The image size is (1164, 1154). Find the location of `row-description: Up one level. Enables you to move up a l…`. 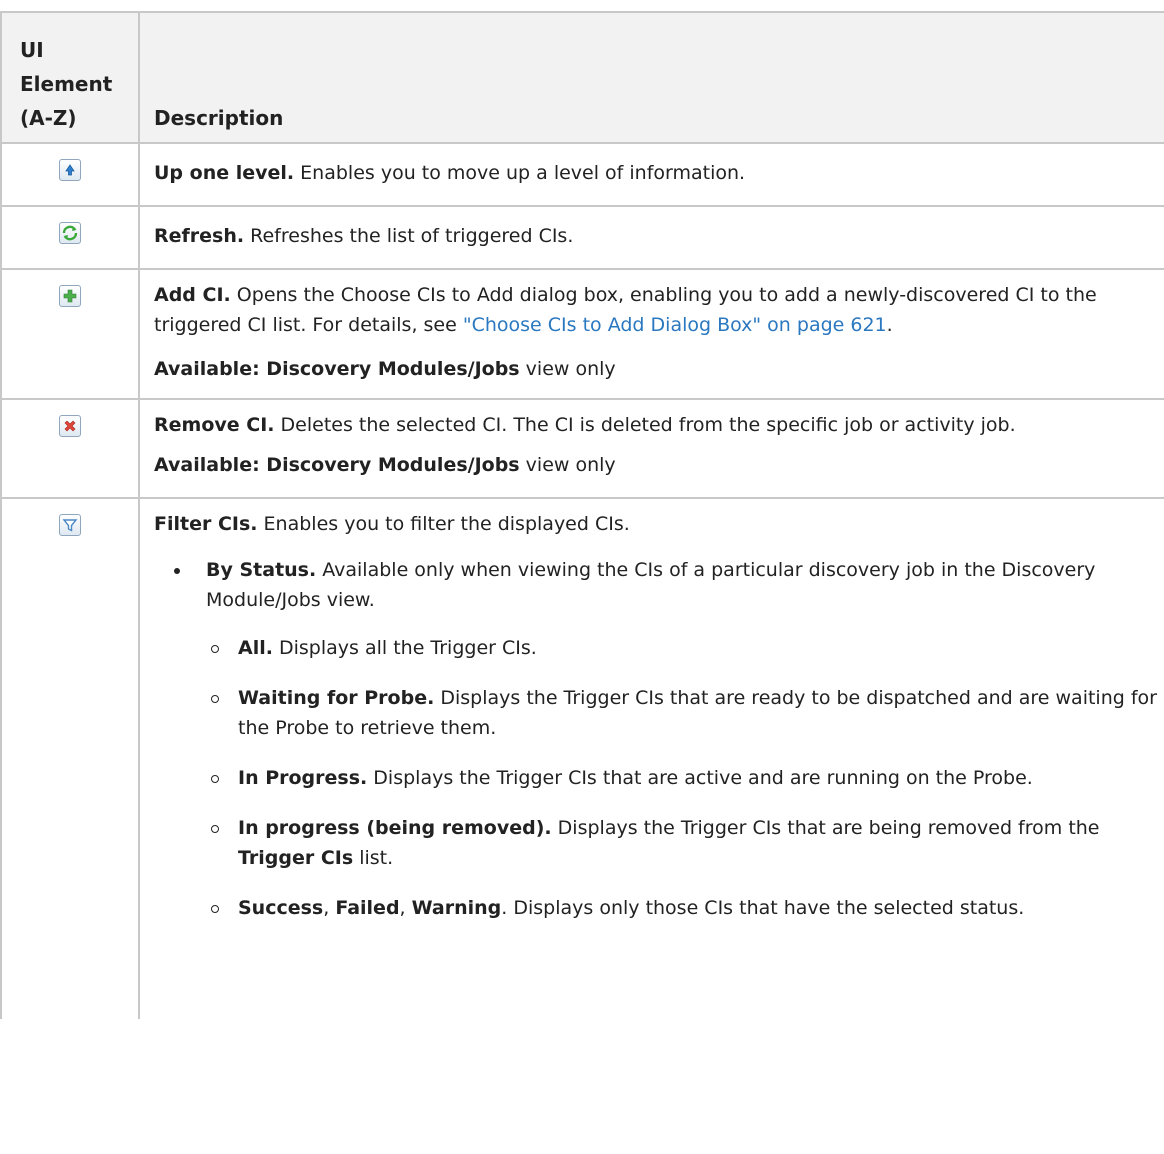

row-description: Up one level. Enables you to move up a l… is located at coordinates (652, 174).